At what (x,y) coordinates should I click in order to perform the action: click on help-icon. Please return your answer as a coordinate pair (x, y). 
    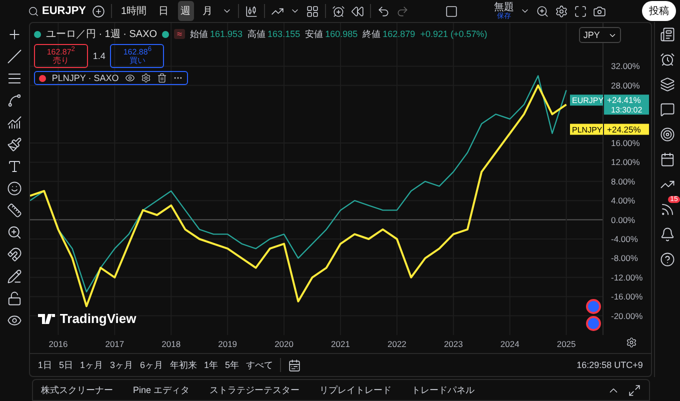
    Looking at the image, I should click on (667, 259).